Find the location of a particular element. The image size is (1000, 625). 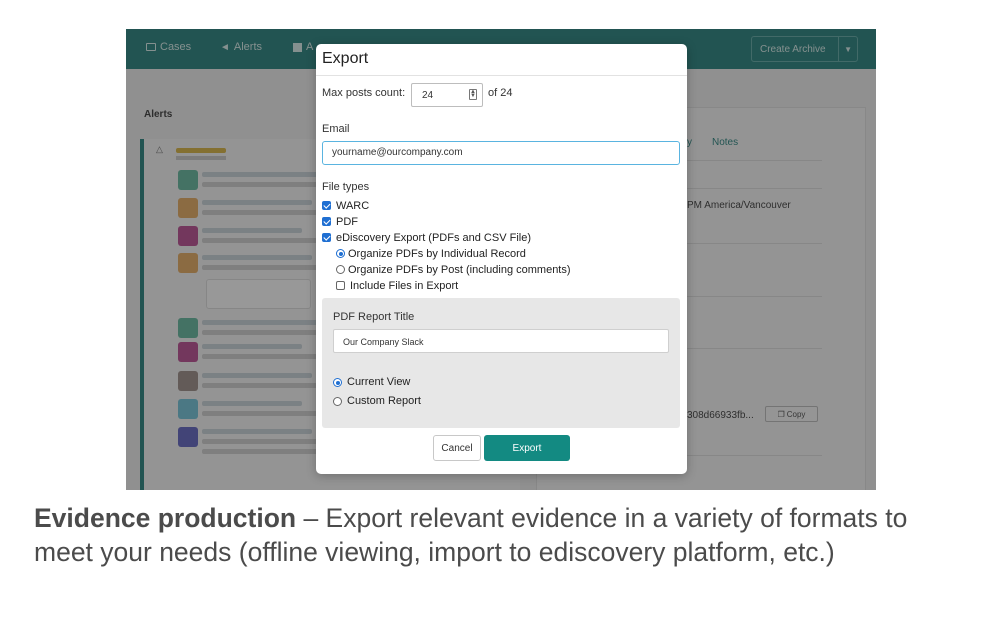

organize-by-post-radio is located at coordinates (340, 269).